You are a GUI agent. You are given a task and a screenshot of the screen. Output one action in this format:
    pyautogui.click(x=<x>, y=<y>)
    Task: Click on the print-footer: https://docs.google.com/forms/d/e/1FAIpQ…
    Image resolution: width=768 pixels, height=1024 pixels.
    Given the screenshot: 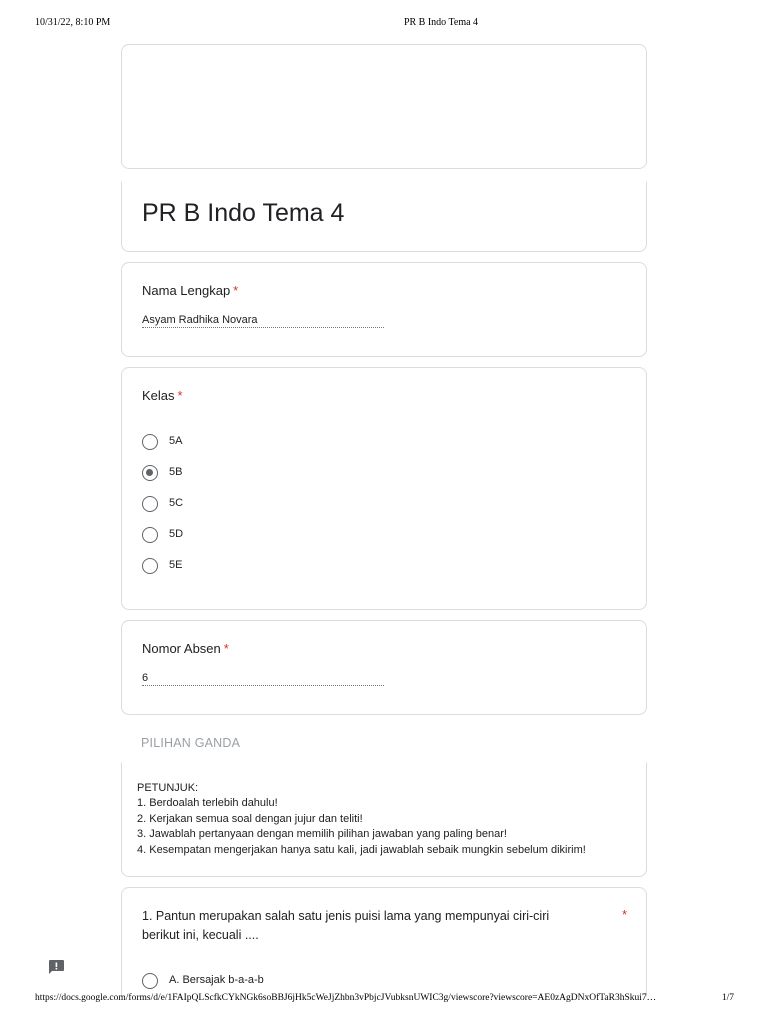 What is the action you would take?
    pyautogui.click(x=384, y=1000)
    